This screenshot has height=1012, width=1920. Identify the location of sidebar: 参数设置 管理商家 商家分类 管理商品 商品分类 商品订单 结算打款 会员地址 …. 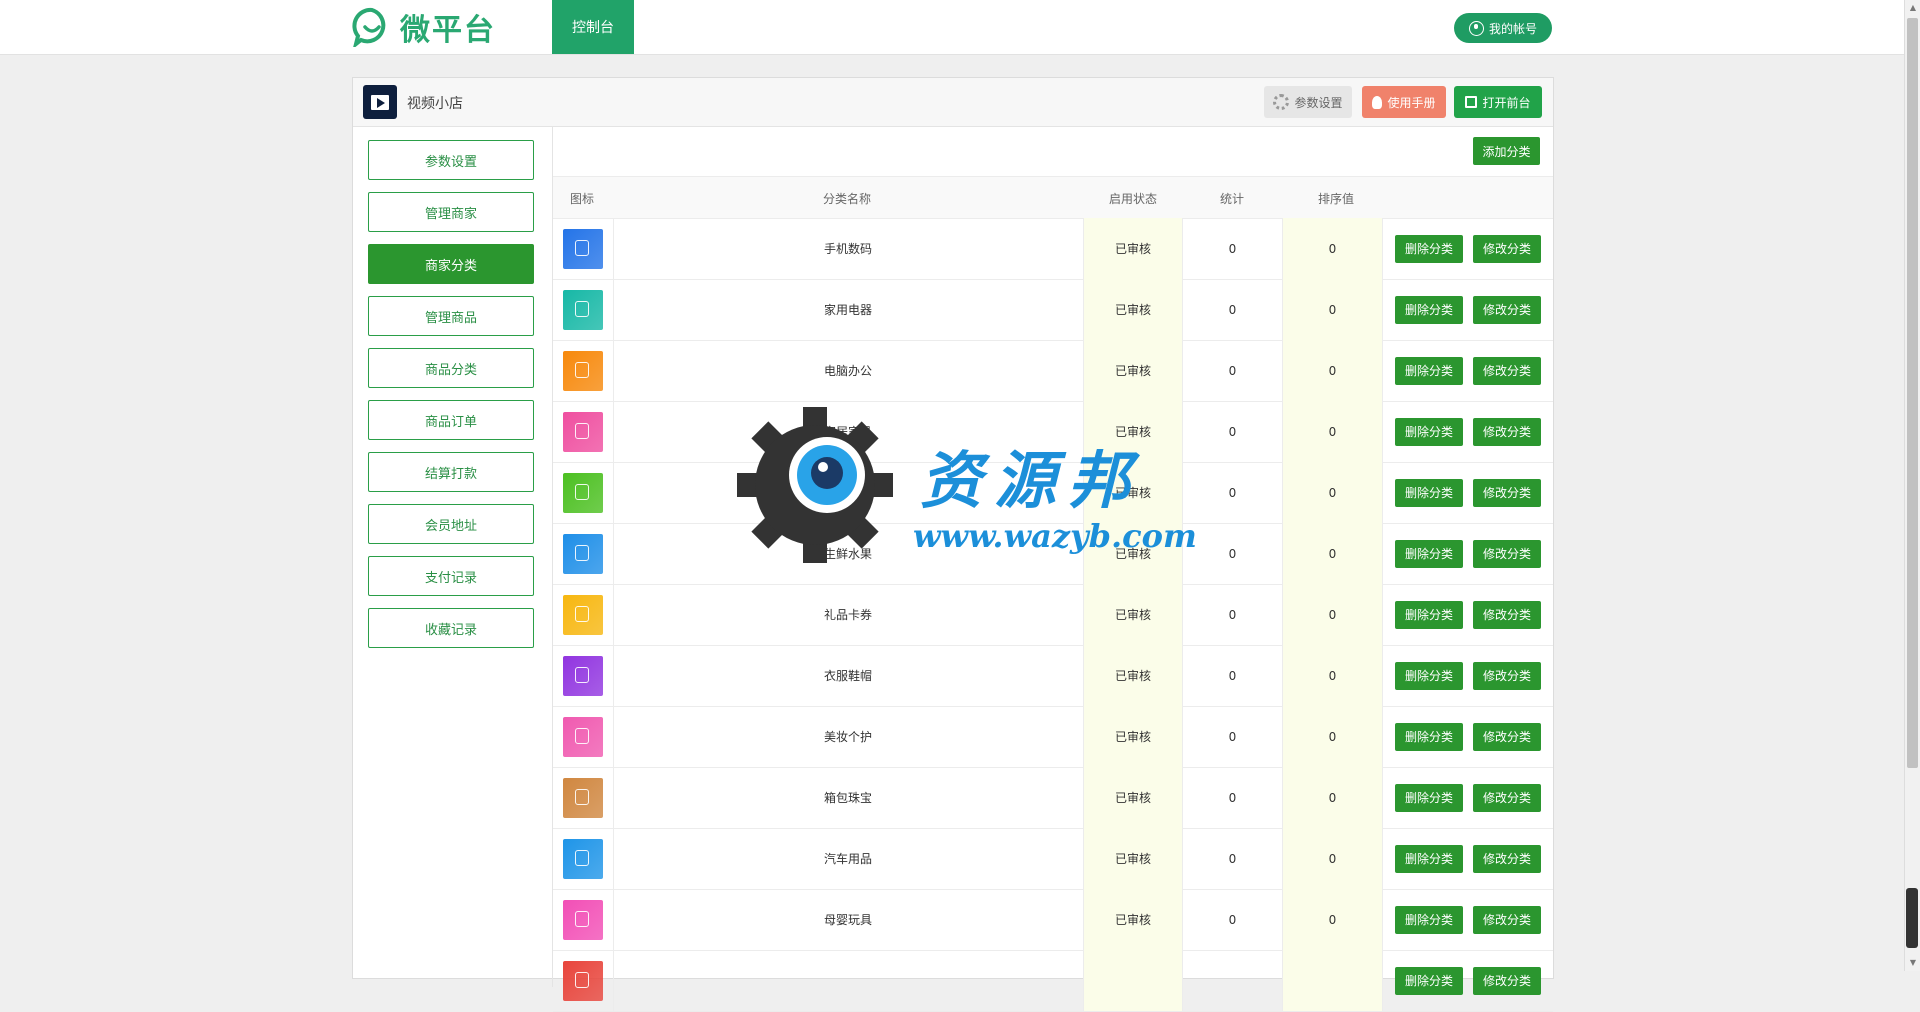
(453, 557).